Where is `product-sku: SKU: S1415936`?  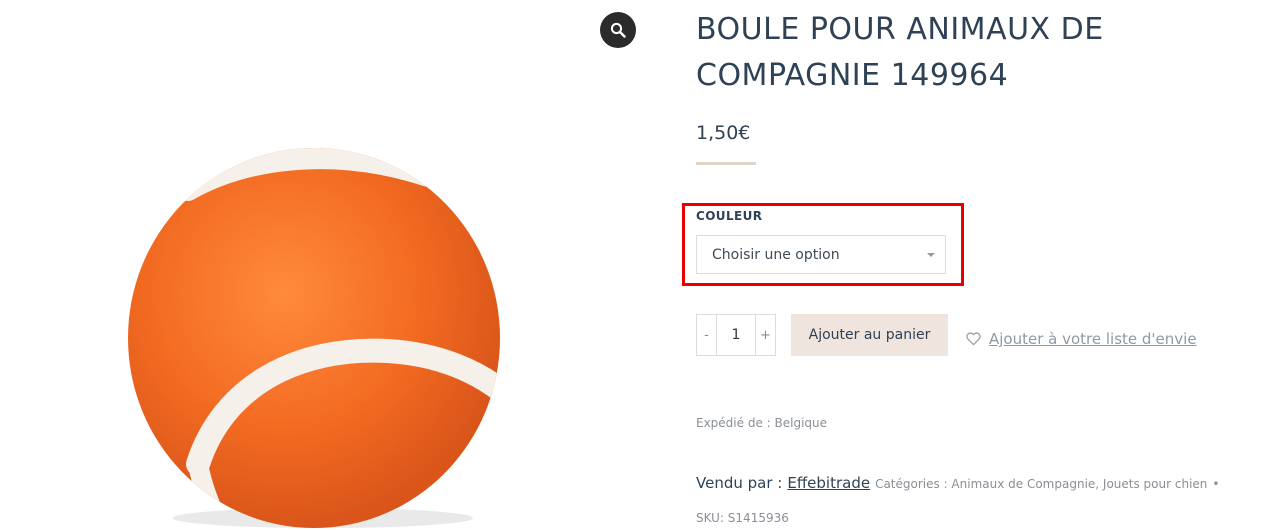 product-sku: SKU: S1415936 is located at coordinates (742, 518).